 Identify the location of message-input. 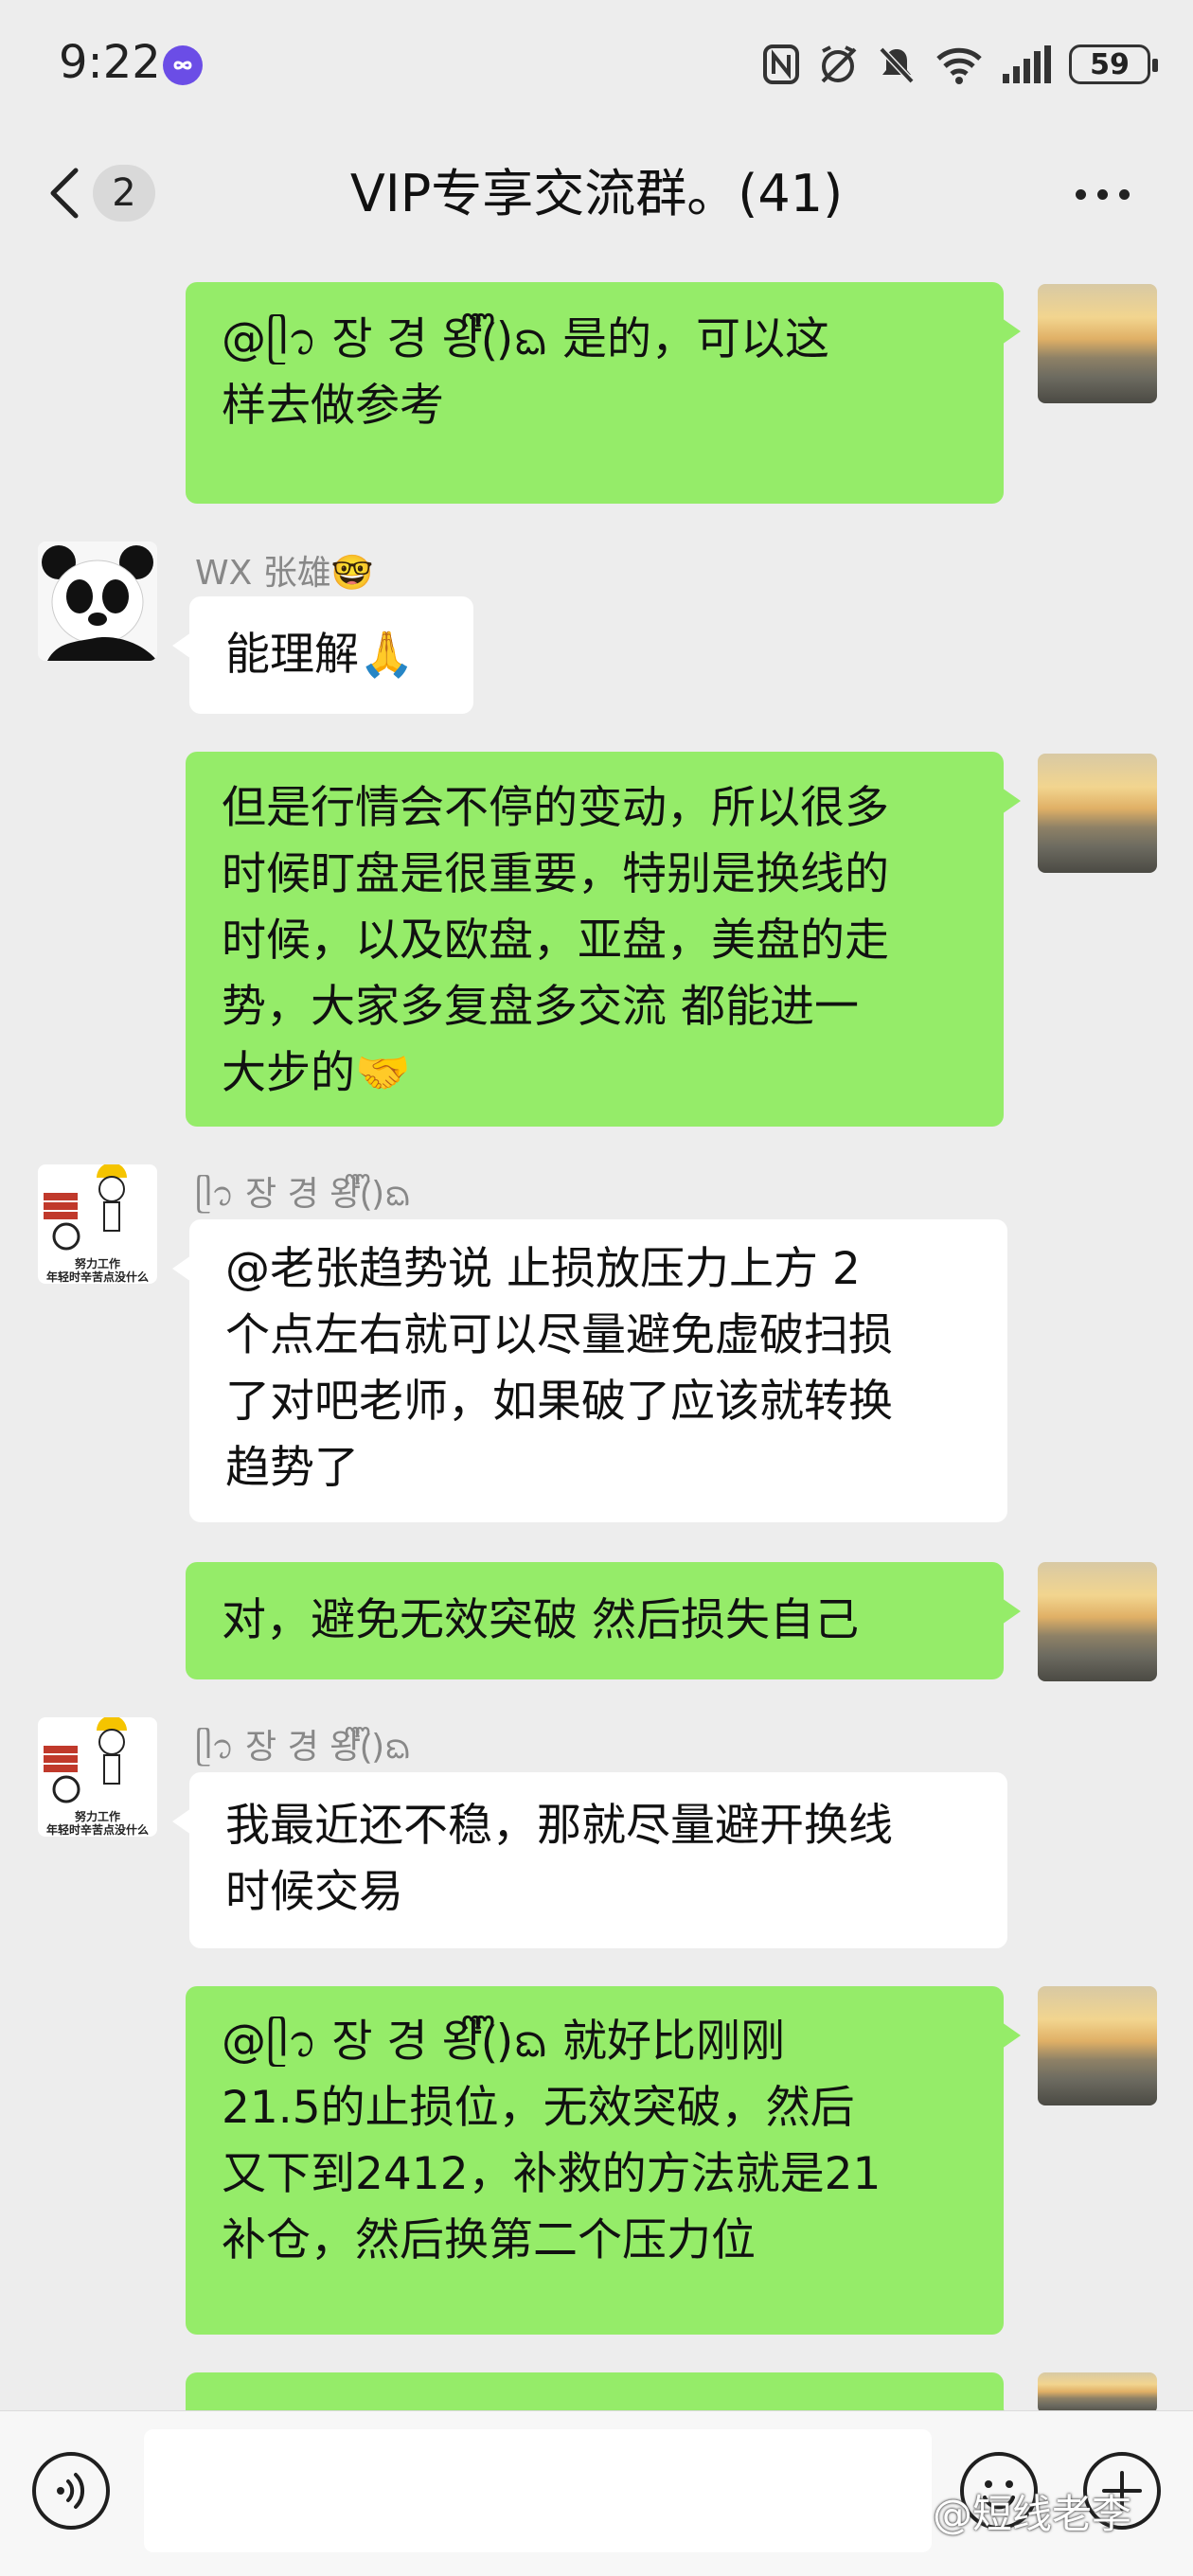
(538, 2490).